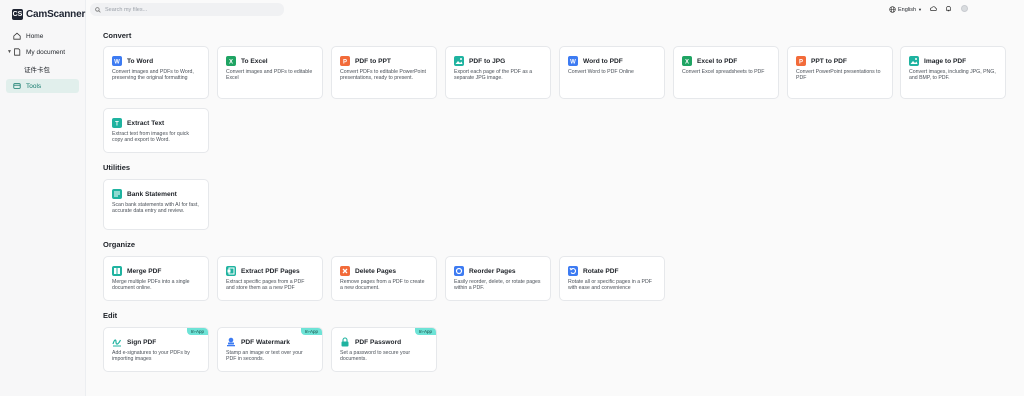  I want to click on tool-description: Convert Excel spreadsheets to PDF, so click(723, 72).